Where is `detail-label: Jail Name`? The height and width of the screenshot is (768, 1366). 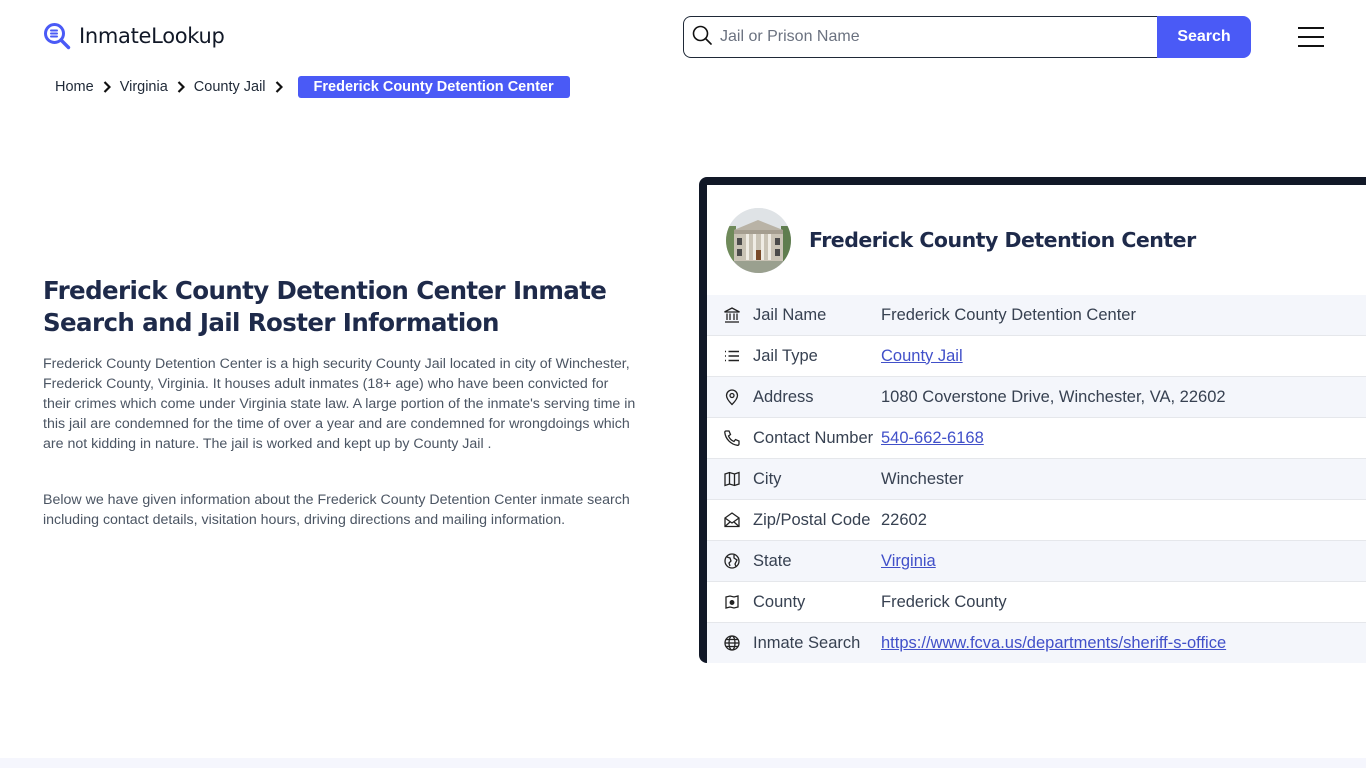 detail-label: Jail Name is located at coordinates (790, 314).